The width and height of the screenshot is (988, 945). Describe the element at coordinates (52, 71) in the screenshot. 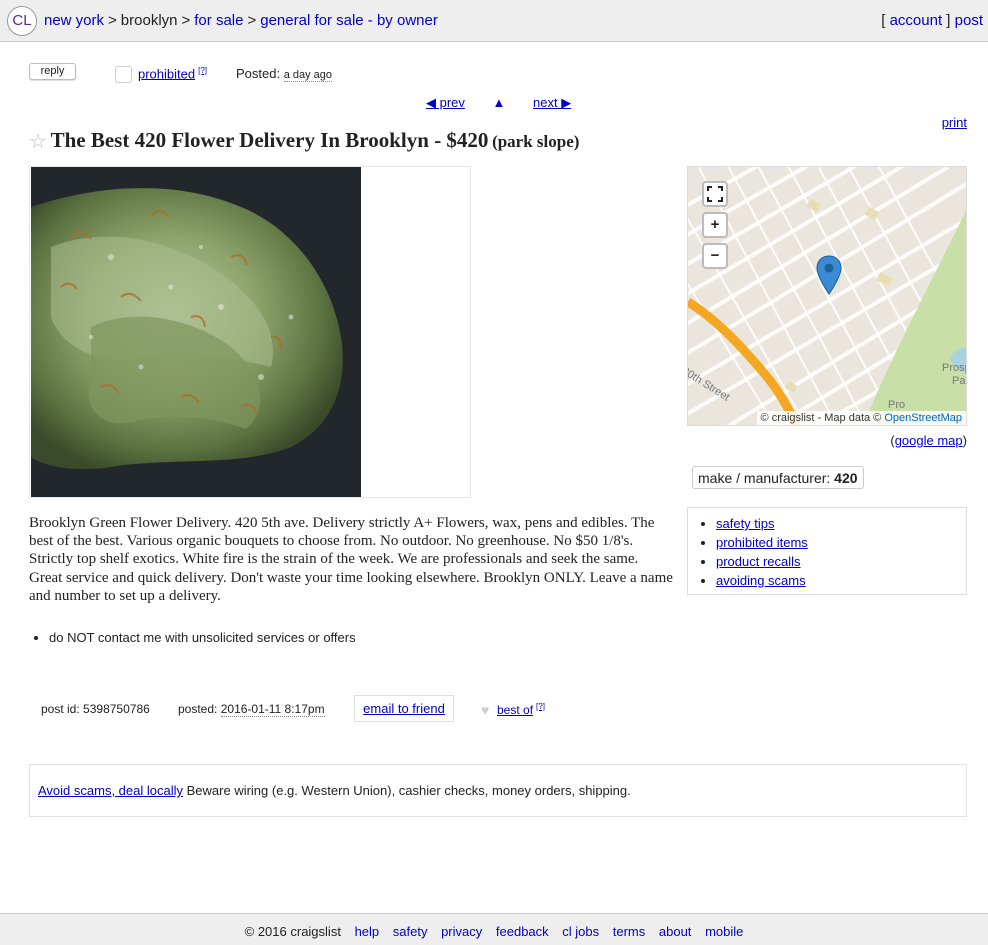

I see `reply-button: reply` at that location.